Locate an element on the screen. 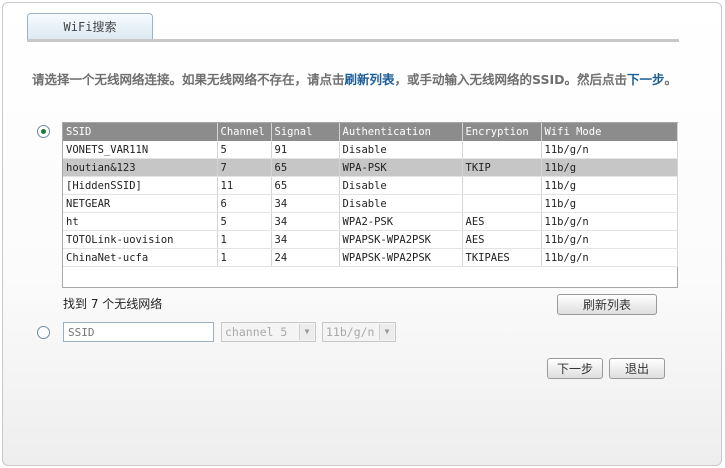 Image resolution: width=725 pixels, height=468 pixels. next-step-link: 下一步 is located at coordinates (646, 79).